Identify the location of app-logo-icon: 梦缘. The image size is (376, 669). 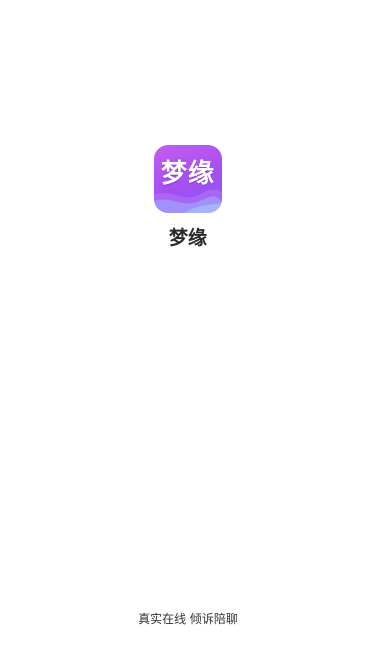
(188, 179).